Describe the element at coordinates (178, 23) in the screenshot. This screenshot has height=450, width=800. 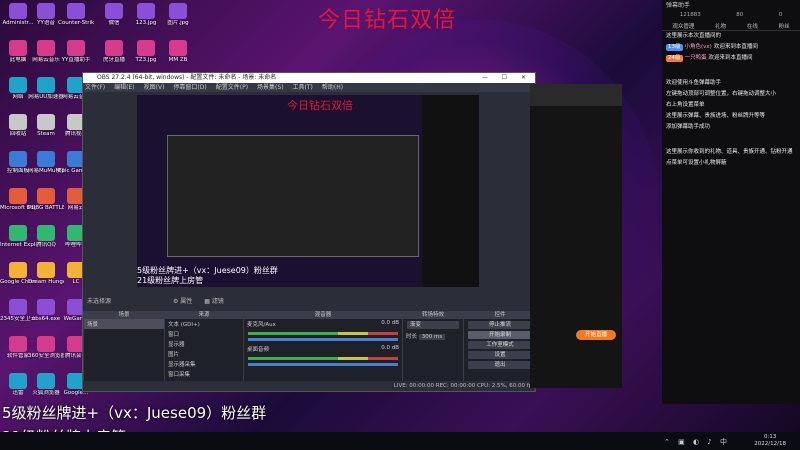
I see `desktop-icon-label: 图片.jpg` at that location.